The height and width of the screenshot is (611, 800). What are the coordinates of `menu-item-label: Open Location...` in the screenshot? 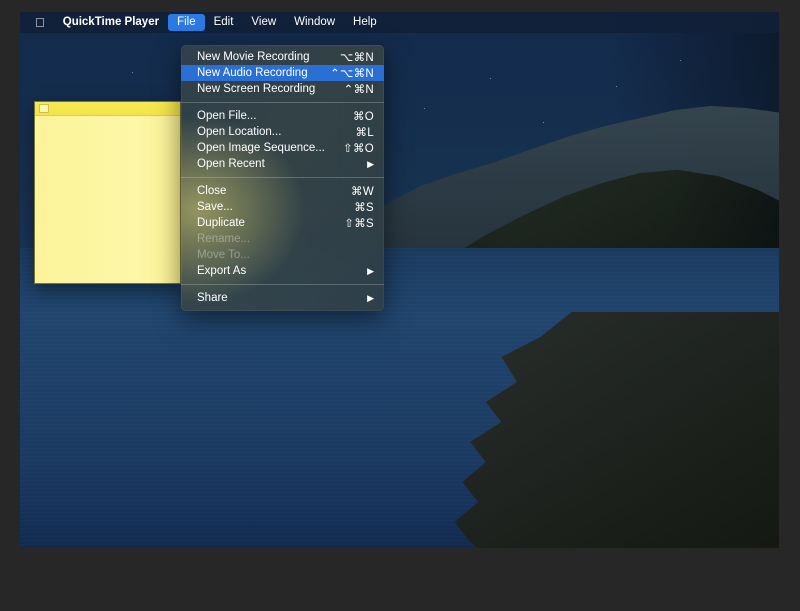 It's located at (239, 132).